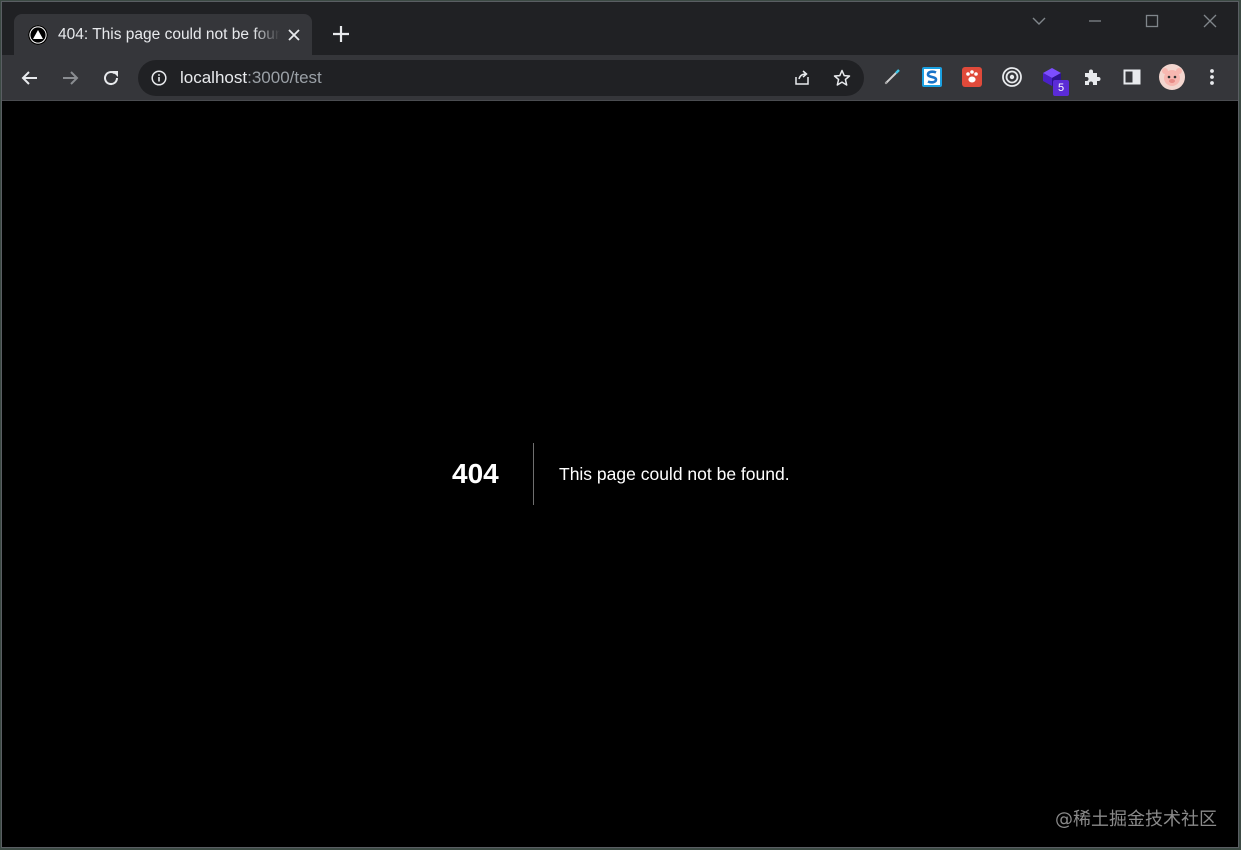 This screenshot has width=1241, height=850. What do you see at coordinates (1061, 88) in the screenshot?
I see `extension-badge: 5` at bounding box center [1061, 88].